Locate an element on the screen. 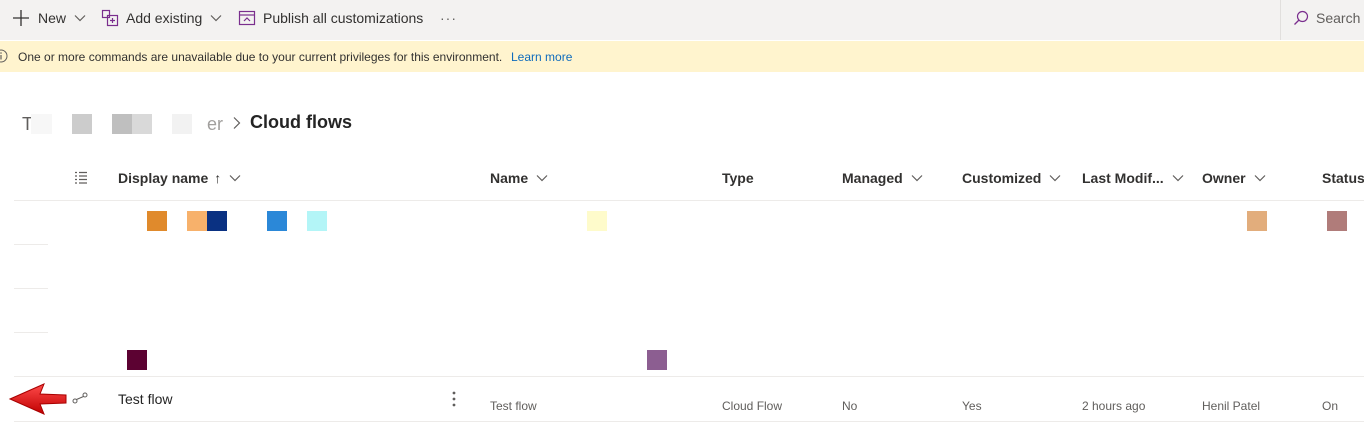 The height and width of the screenshot is (436, 1364). column-header-type: Type is located at coordinates (738, 178).